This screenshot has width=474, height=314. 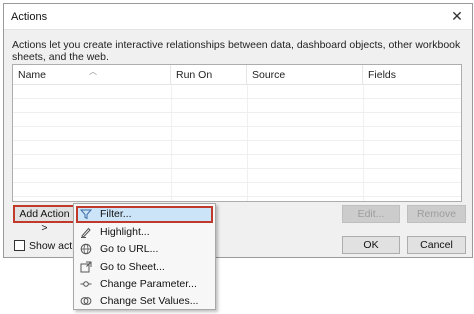 What do you see at coordinates (86, 301) in the screenshot?
I see `set-values-icon` at bounding box center [86, 301].